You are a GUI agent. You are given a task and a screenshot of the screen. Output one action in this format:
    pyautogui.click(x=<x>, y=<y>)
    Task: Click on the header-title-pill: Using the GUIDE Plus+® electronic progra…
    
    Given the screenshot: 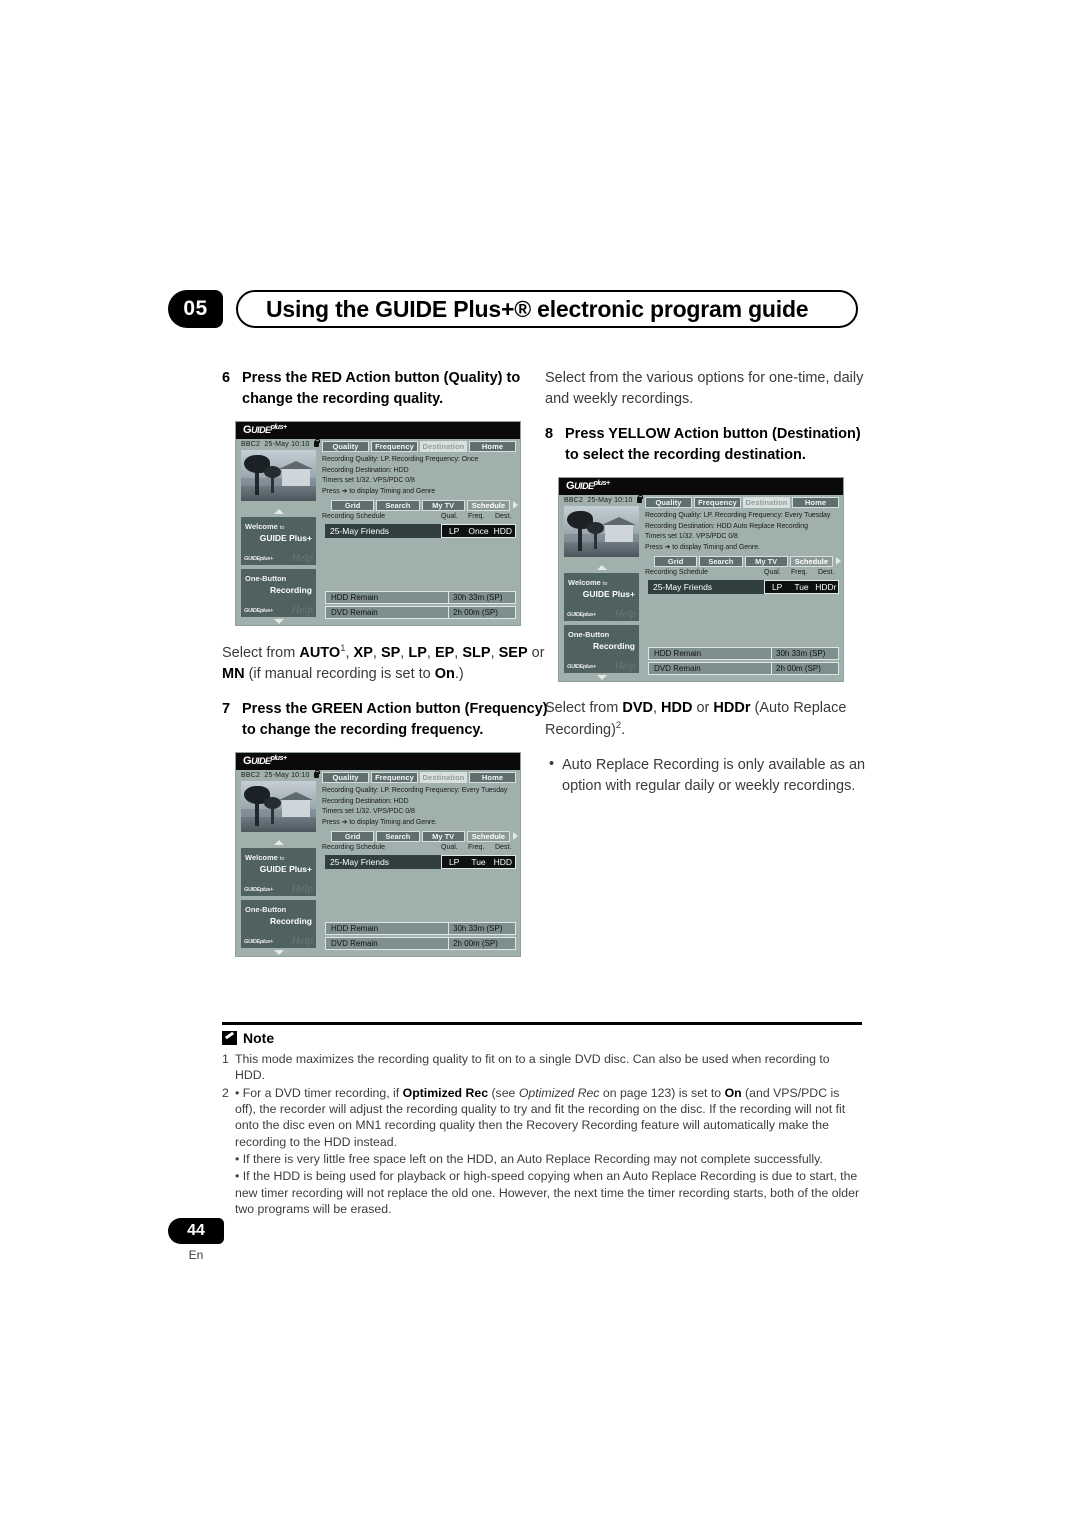 What is the action you would take?
    pyautogui.click(x=547, y=309)
    